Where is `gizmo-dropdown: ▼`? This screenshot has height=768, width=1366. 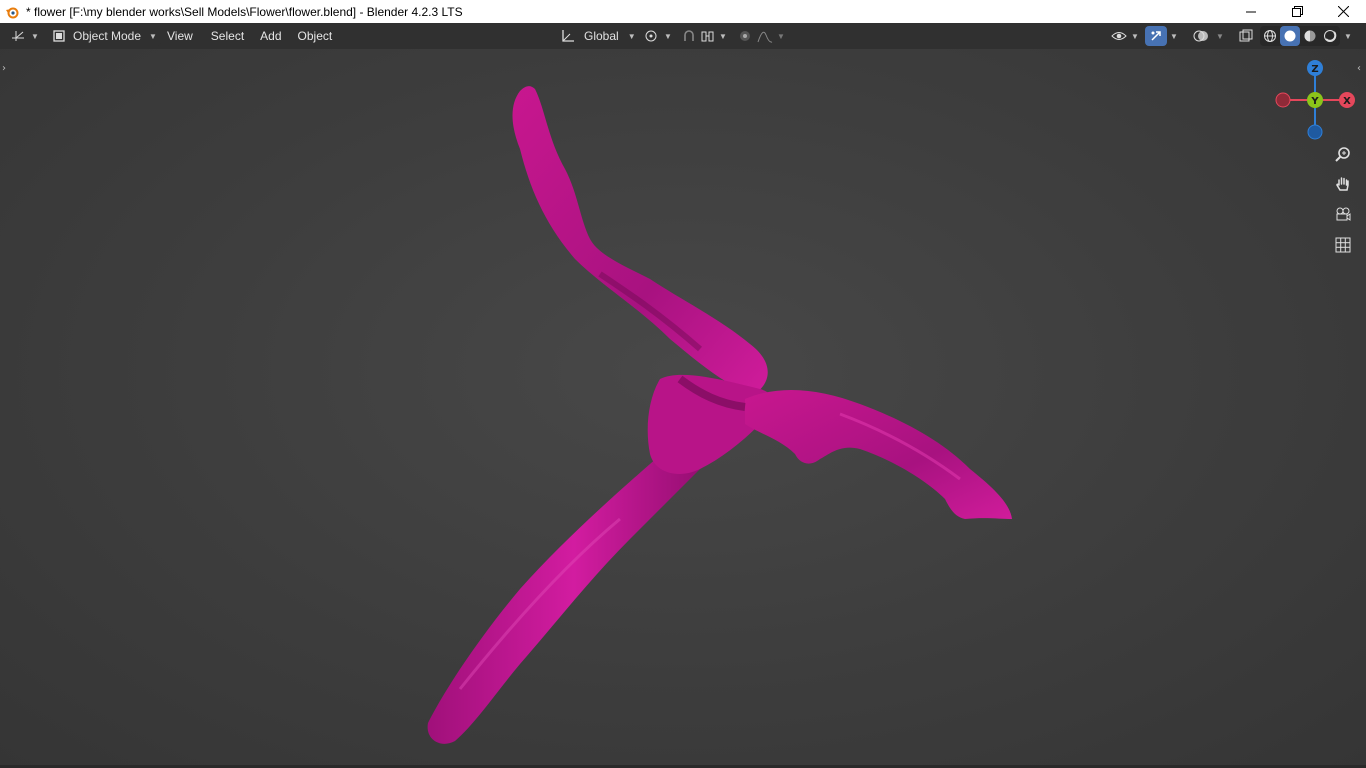 gizmo-dropdown: ▼ is located at coordinates (1174, 36).